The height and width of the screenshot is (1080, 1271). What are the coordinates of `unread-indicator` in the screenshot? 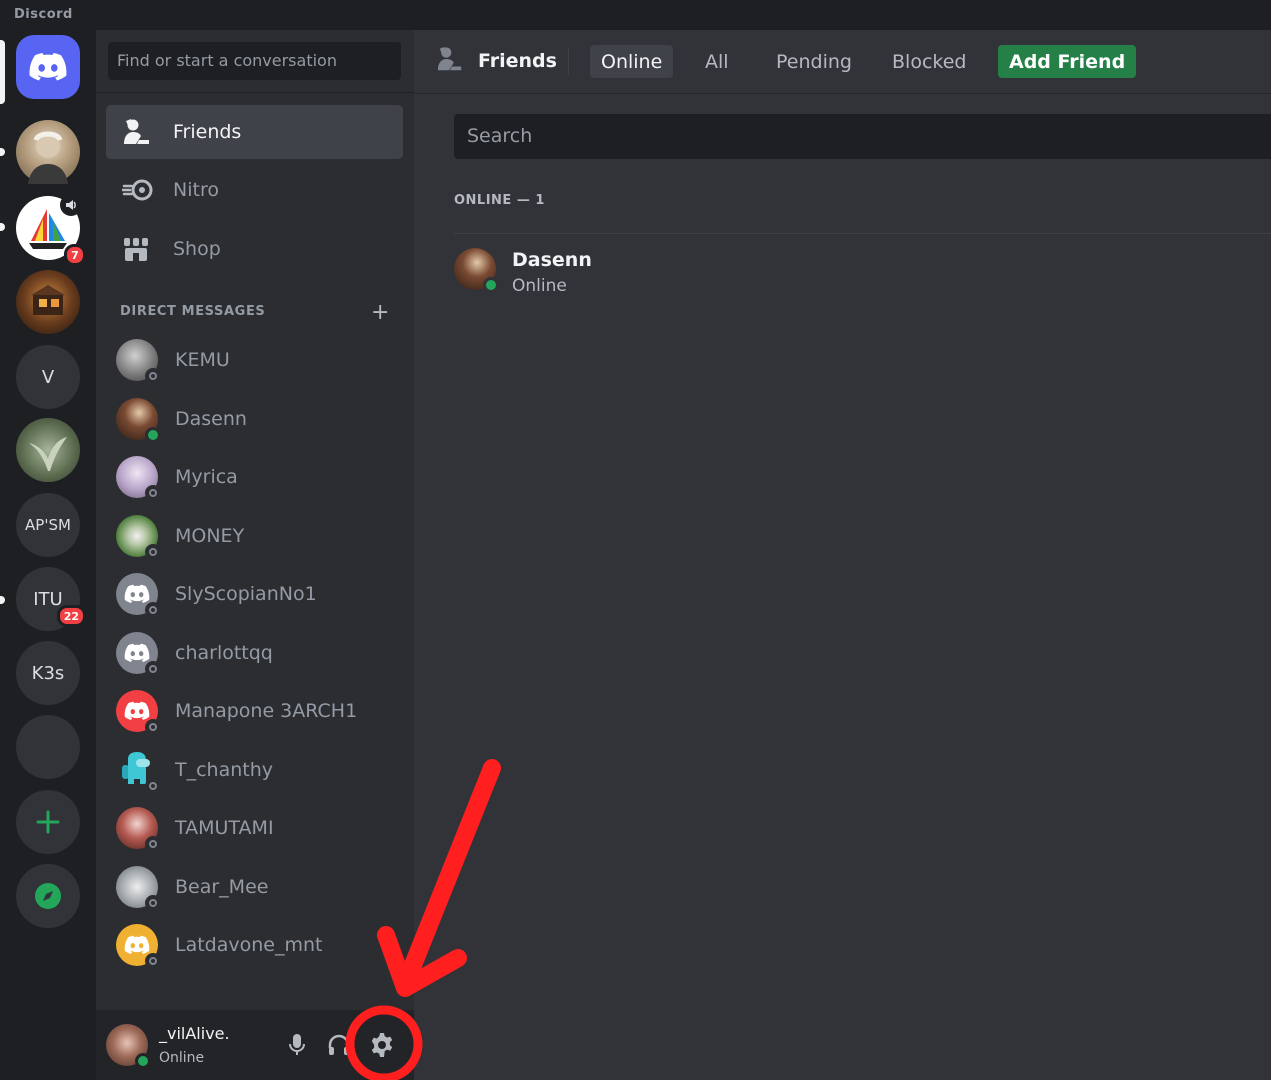 It's located at (2, 600).